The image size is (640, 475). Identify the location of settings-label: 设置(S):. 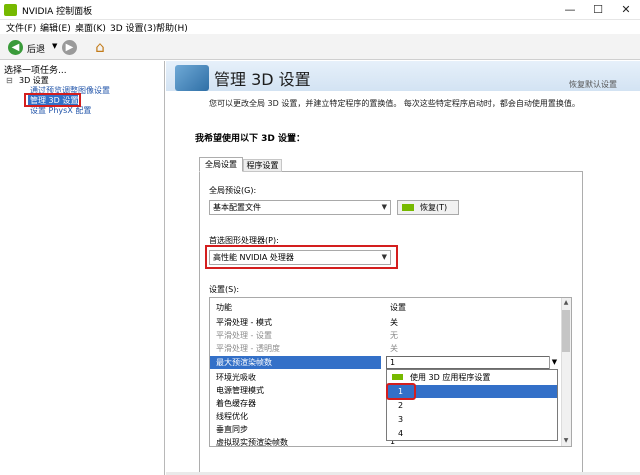
(224, 289).